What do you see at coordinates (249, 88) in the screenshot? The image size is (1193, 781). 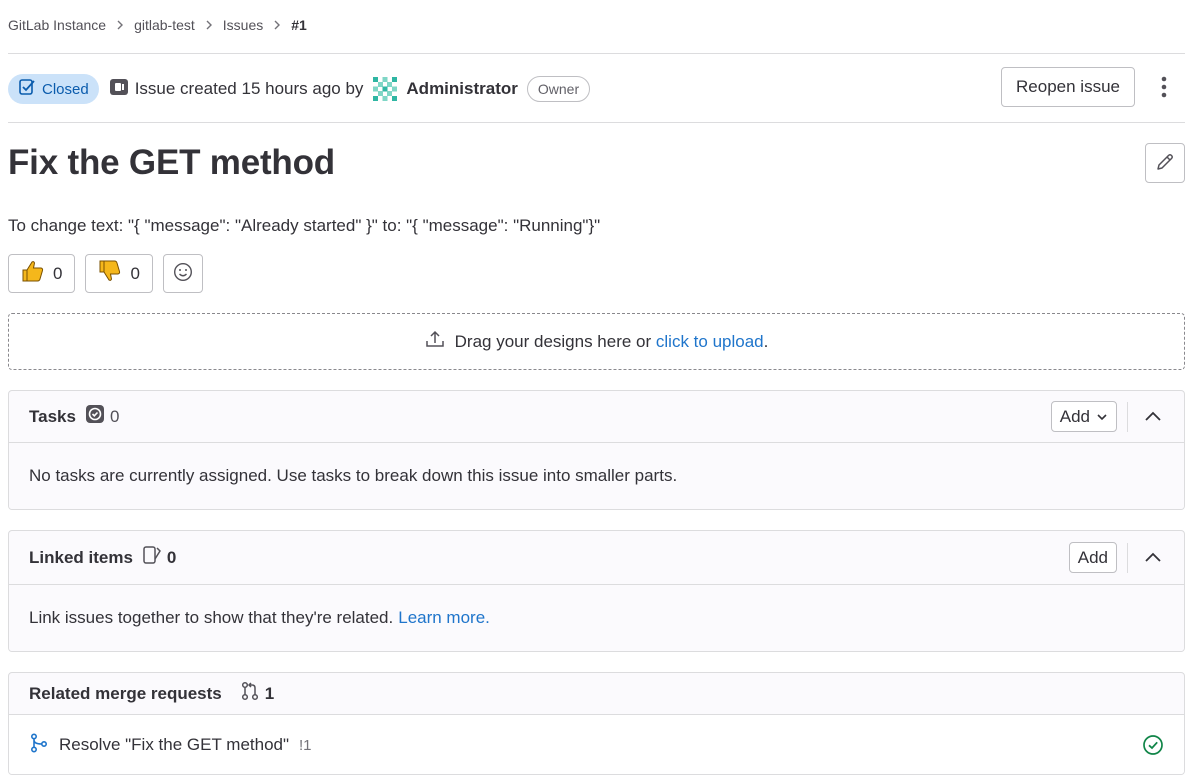 I see `created-text: Issue created 15 hours ago by` at bounding box center [249, 88].